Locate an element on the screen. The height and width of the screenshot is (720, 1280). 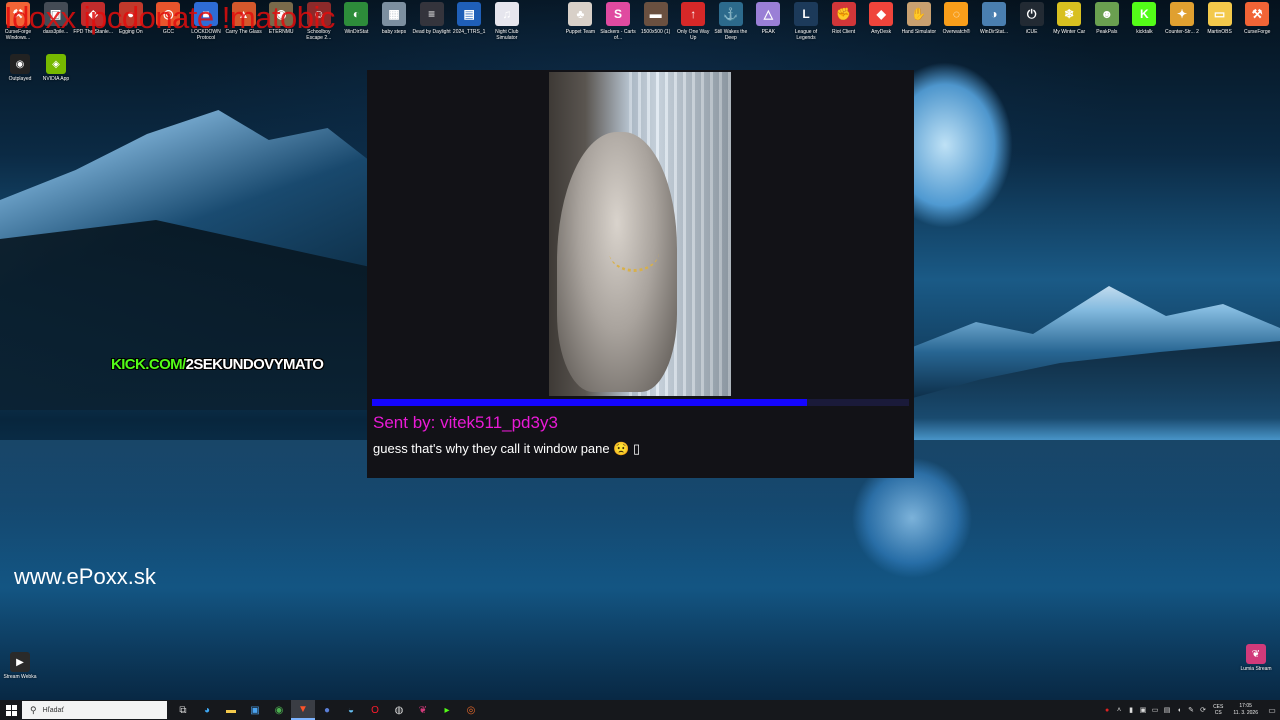
stream-title-overlay: Idoxx ipcdonate !matobic is located at coordinates (169, 17).